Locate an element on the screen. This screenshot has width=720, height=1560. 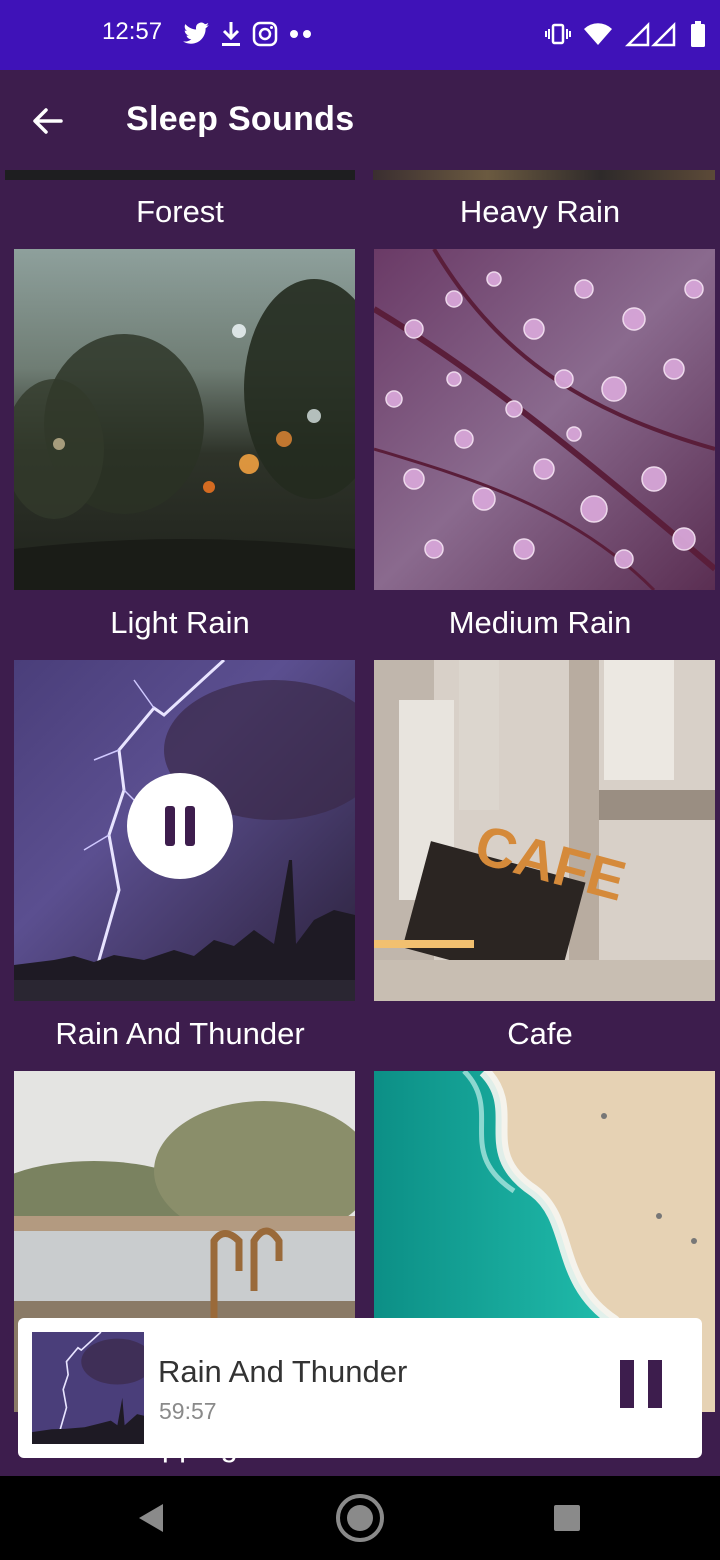
sound-tile-forest-image is located at coordinates (180, 175).